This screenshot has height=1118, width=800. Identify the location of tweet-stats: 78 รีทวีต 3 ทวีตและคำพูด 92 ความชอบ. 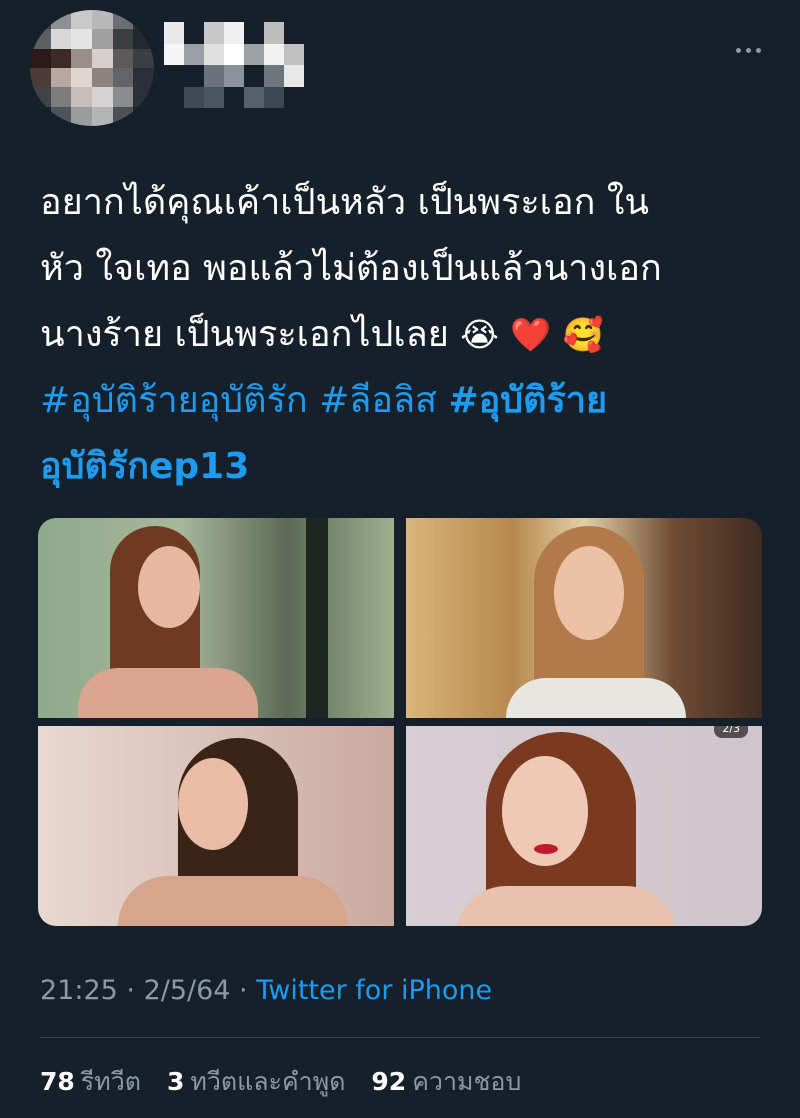
(289, 1082).